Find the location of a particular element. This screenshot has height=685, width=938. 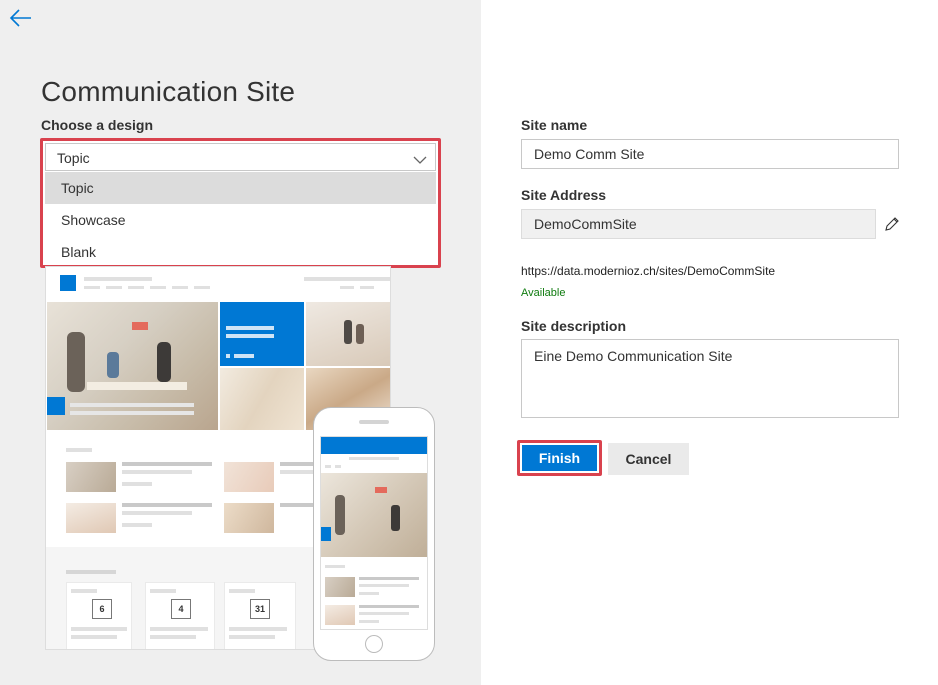

preview-blue-tile is located at coordinates (262, 334).